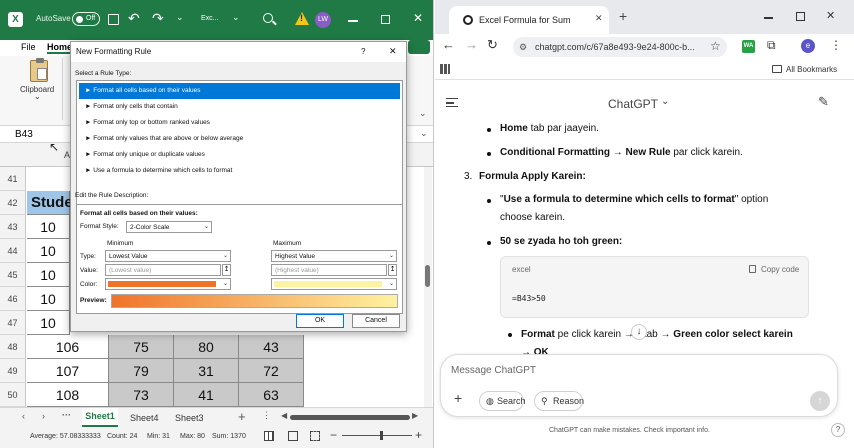 The image size is (854, 448). Describe the element at coordinates (23, 416) in the screenshot. I see `sheet-prev-icon: ‹` at that location.